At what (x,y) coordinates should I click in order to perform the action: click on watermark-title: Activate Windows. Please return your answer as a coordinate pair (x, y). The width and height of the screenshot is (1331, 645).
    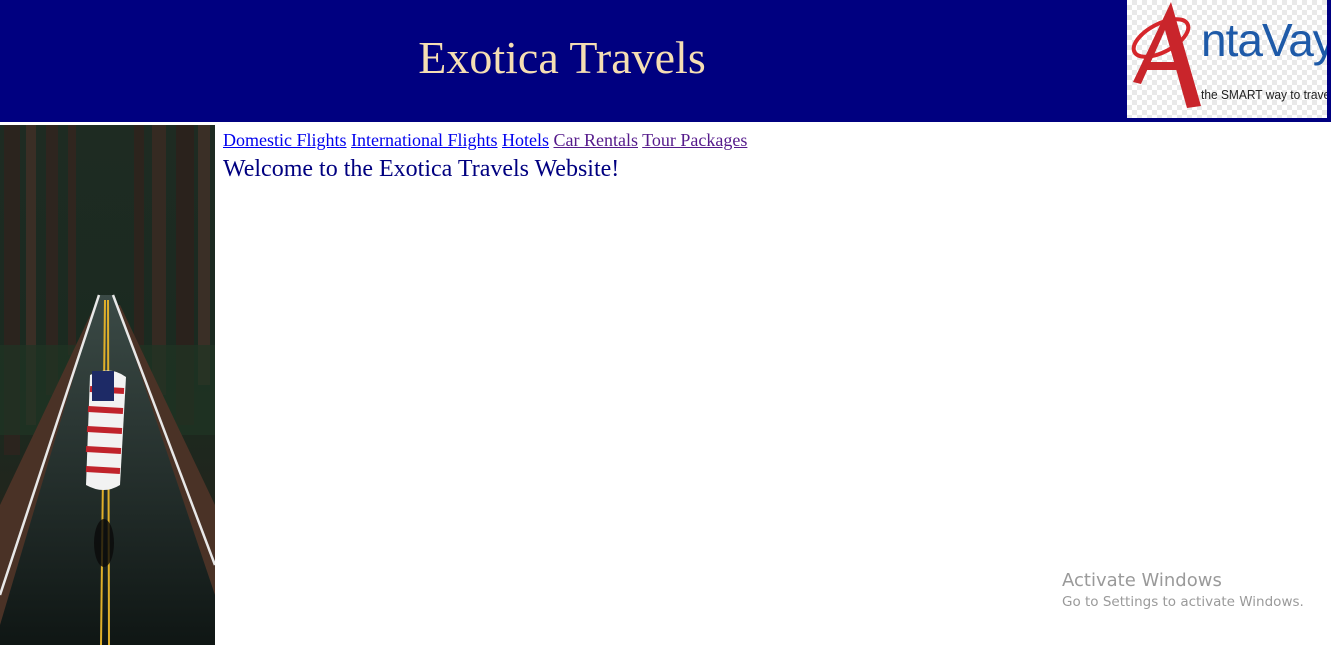
    Looking at the image, I should click on (1142, 580).